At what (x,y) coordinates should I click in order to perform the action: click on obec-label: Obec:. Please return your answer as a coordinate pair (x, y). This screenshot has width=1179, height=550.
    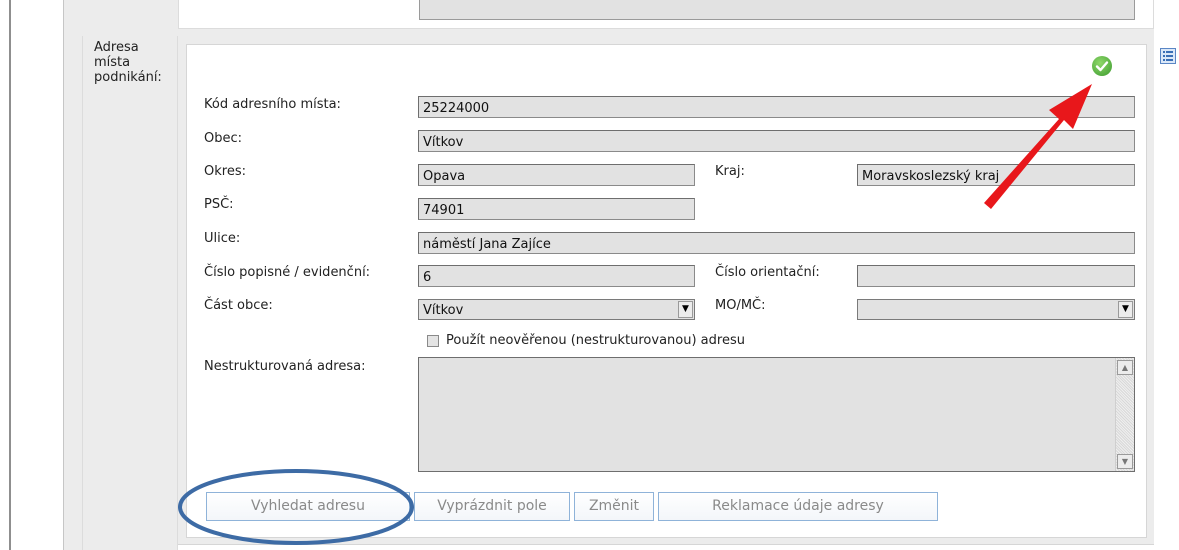
    Looking at the image, I should click on (223, 138).